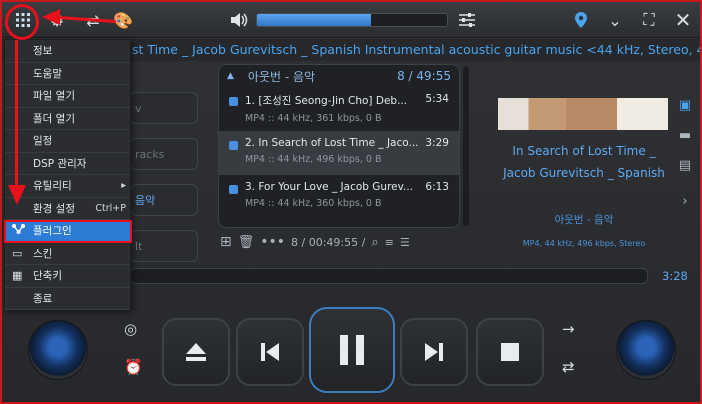 Image resolution: width=702 pixels, height=404 pixels. What do you see at coordinates (67, 141) in the screenshot?
I see `menu-item-schedule: 일정` at bounding box center [67, 141].